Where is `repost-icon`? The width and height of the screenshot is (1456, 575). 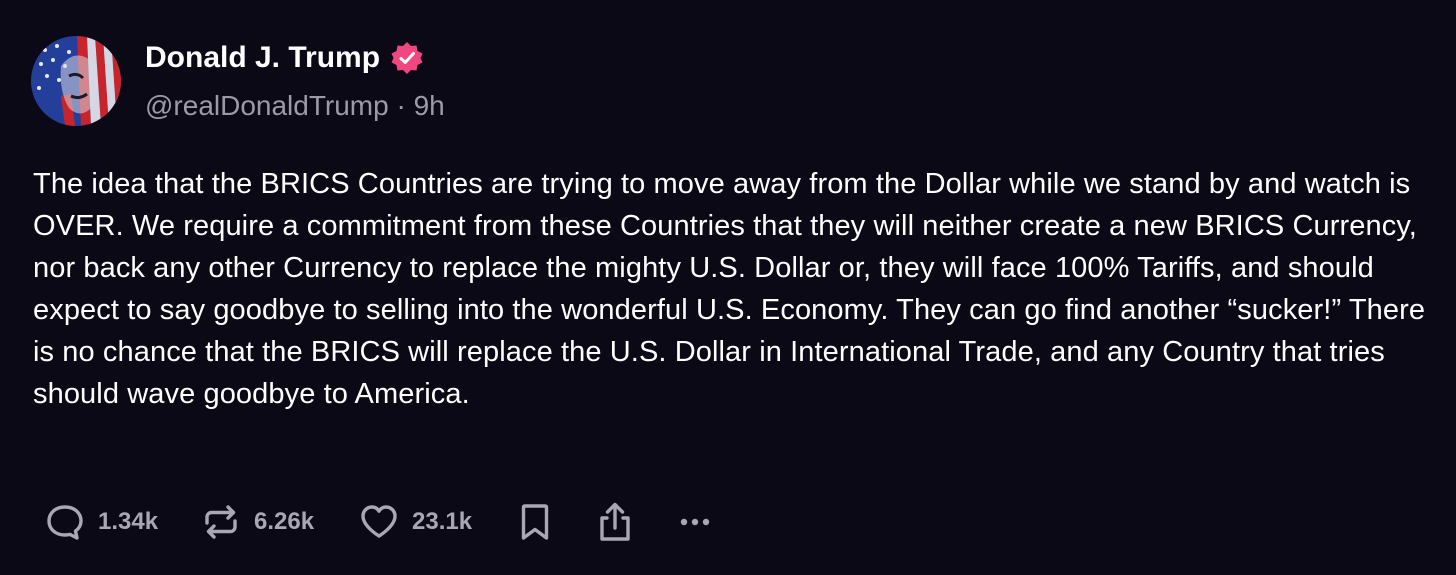
repost-icon is located at coordinates (221, 522).